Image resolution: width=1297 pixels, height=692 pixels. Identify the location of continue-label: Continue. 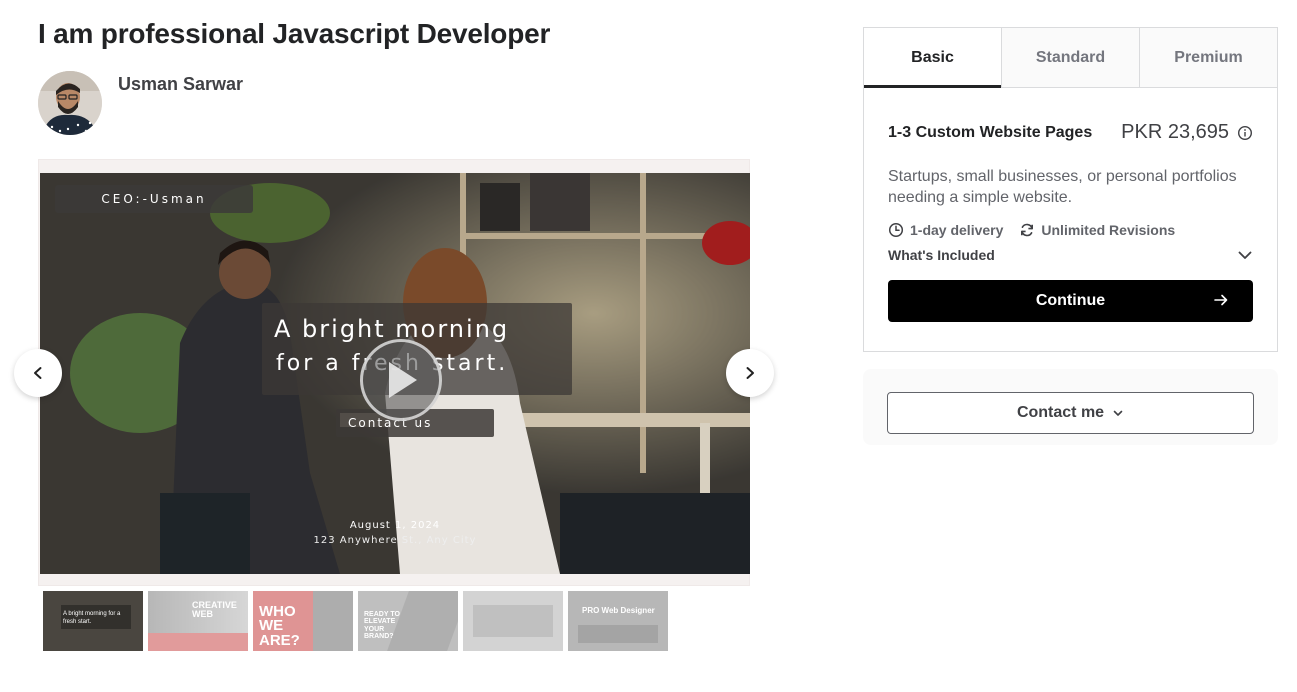
(1070, 300).